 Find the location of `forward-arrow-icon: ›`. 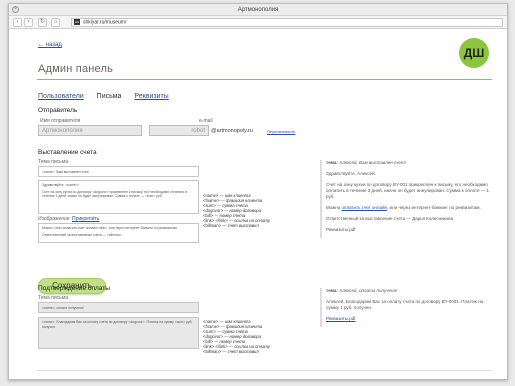

forward-arrow-icon: › is located at coordinates (28, 22).